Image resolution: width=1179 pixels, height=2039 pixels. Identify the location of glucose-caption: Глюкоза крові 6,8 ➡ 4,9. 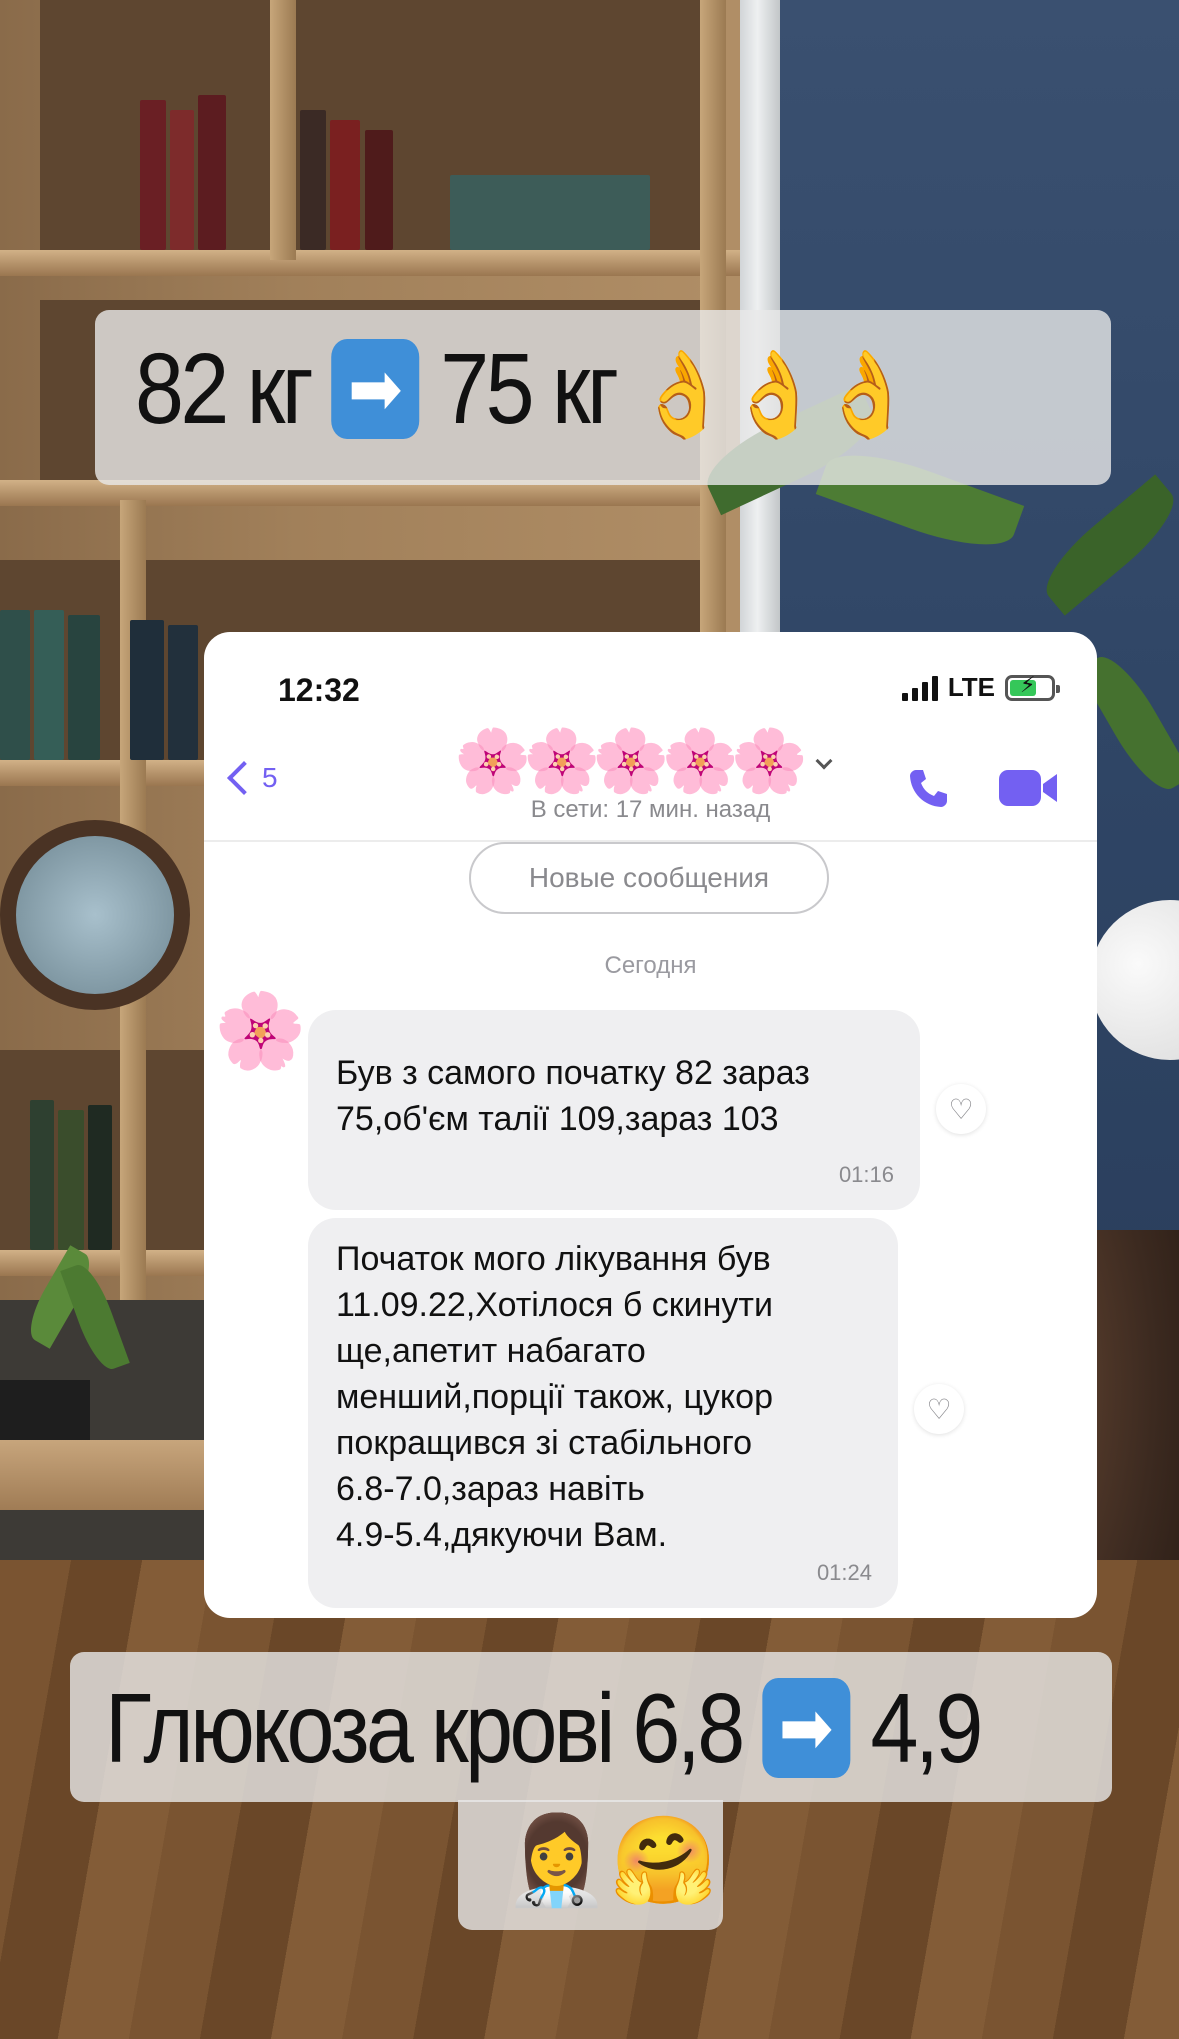
(591, 1727).